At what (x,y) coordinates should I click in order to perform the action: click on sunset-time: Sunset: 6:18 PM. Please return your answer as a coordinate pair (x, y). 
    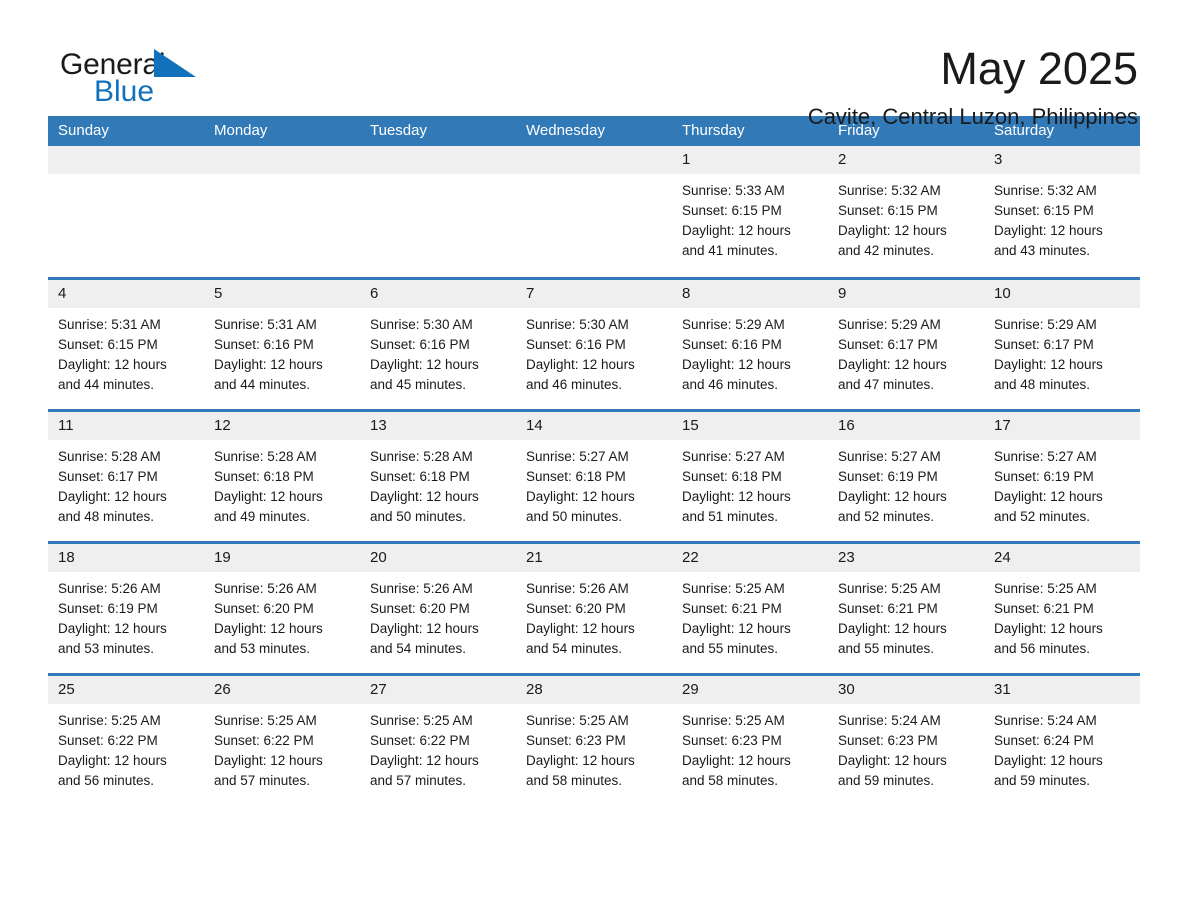
    Looking at the image, I should click on (576, 476).